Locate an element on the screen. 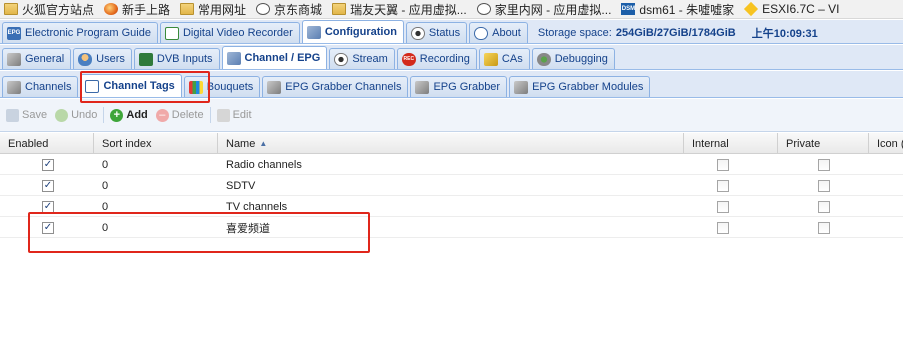  bookmark-getting-started: 新手上路 is located at coordinates (138, 9).